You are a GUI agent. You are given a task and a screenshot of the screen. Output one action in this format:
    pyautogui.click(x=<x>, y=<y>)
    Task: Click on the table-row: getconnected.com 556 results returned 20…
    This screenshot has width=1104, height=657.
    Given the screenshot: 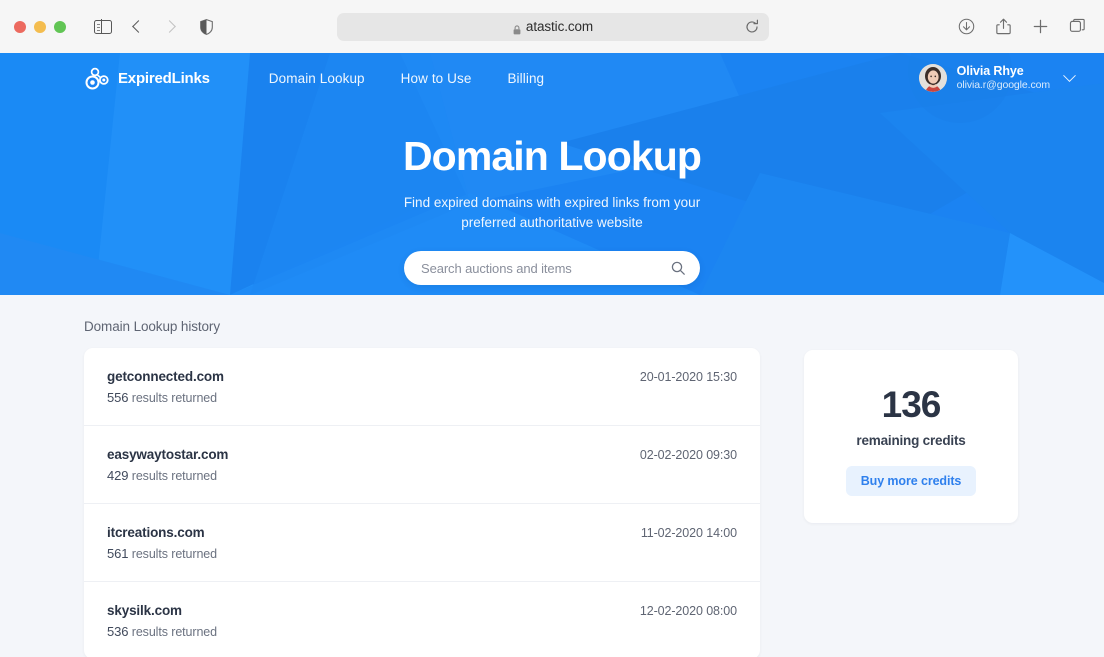 What is the action you would take?
    pyautogui.click(x=422, y=387)
    